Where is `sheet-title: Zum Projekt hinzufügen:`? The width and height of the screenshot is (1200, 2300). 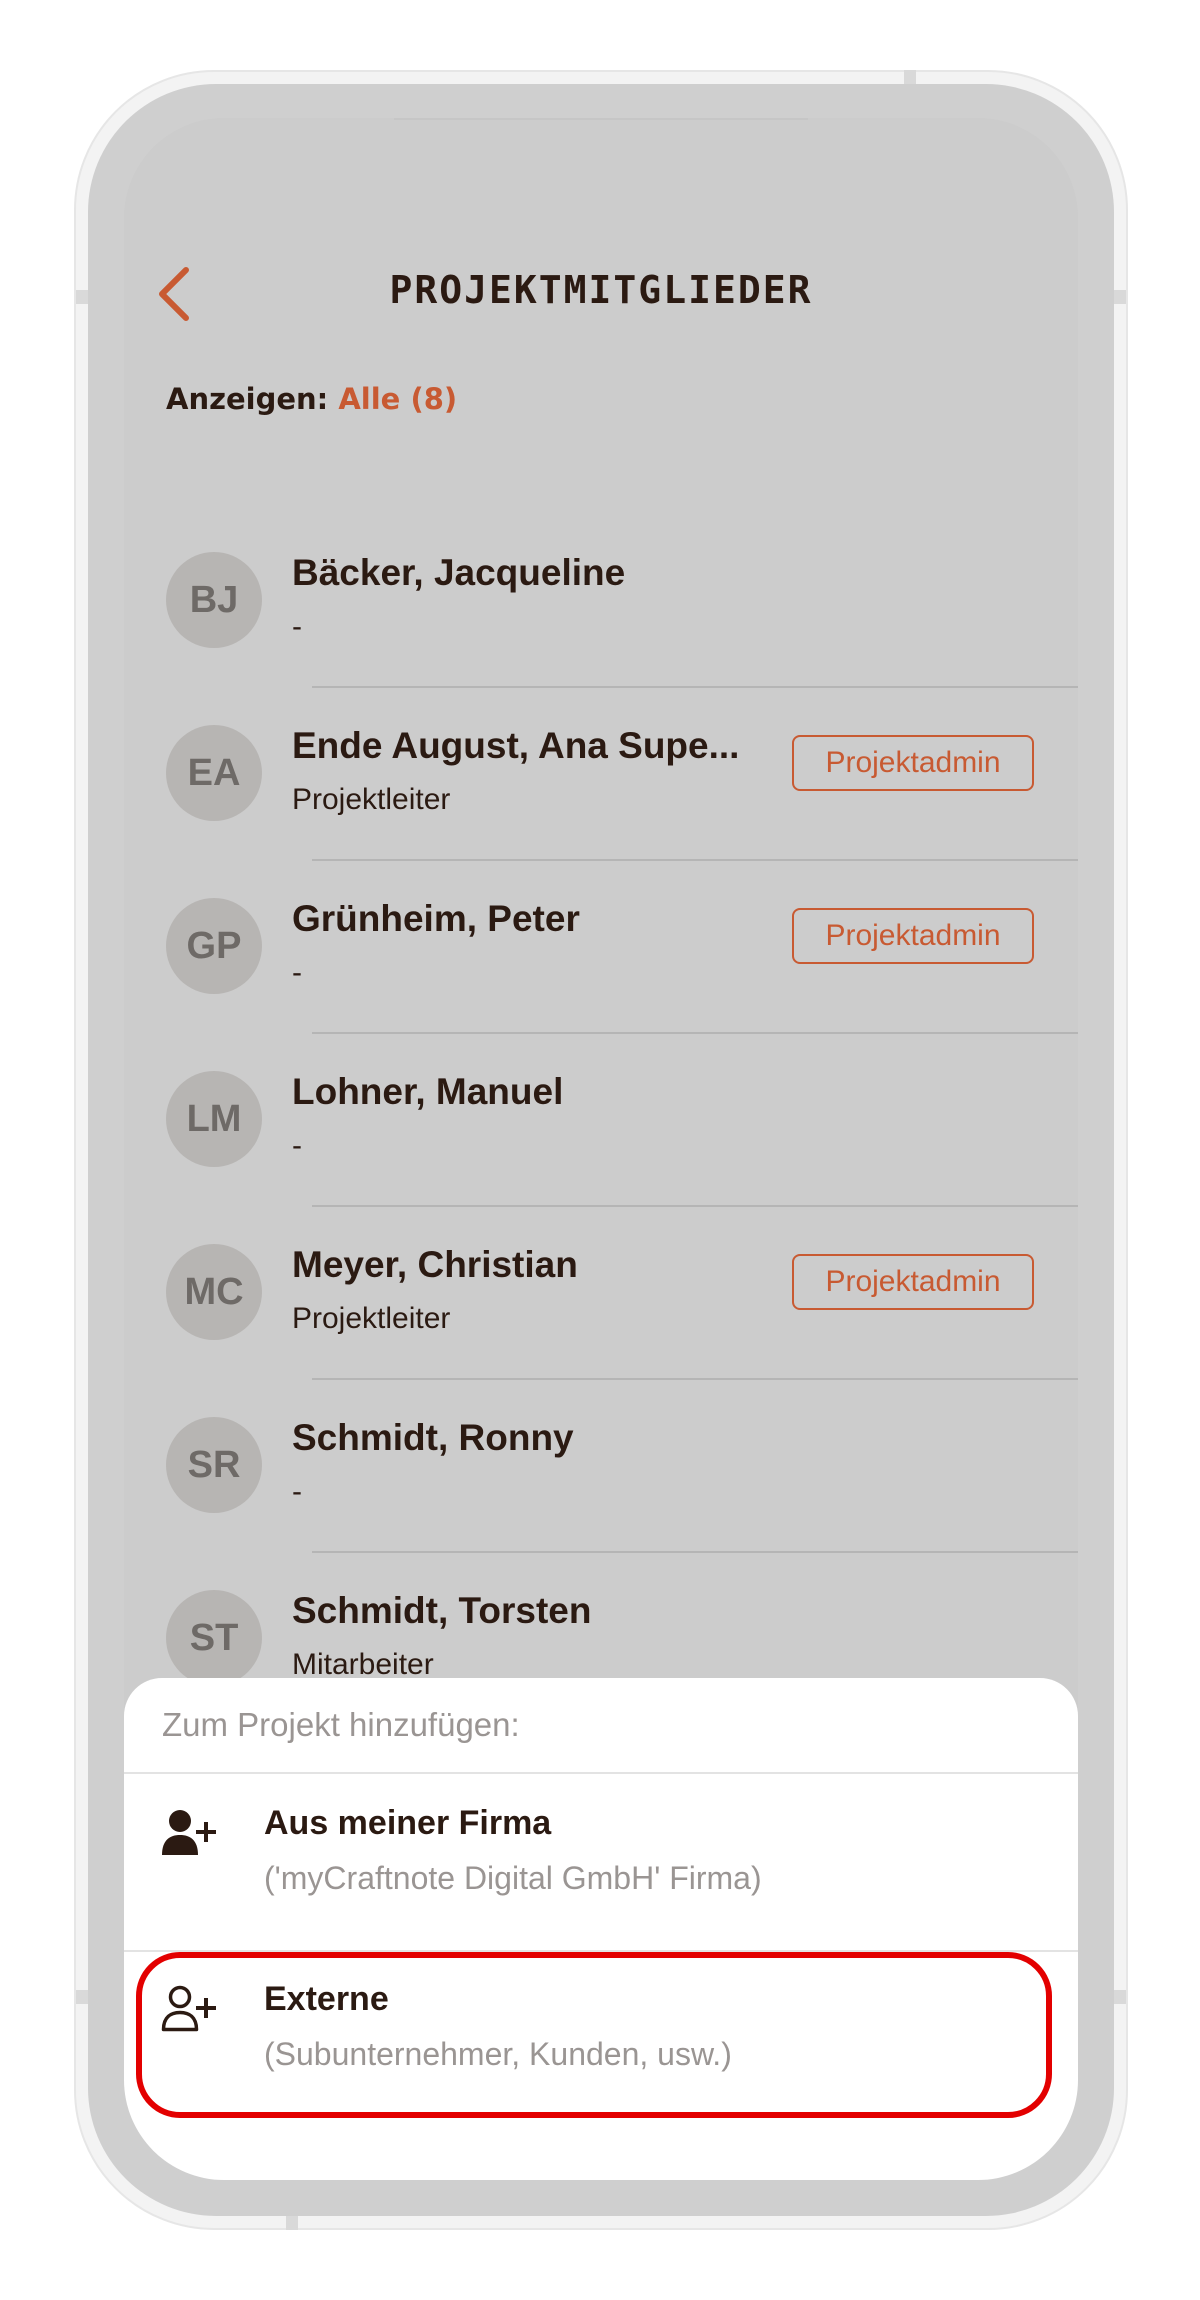 sheet-title: Zum Projekt hinzufügen: is located at coordinates (341, 1724).